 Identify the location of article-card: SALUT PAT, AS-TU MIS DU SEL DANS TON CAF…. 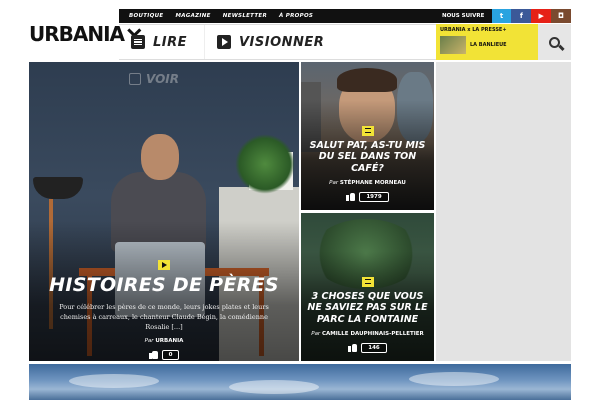
(367, 136).